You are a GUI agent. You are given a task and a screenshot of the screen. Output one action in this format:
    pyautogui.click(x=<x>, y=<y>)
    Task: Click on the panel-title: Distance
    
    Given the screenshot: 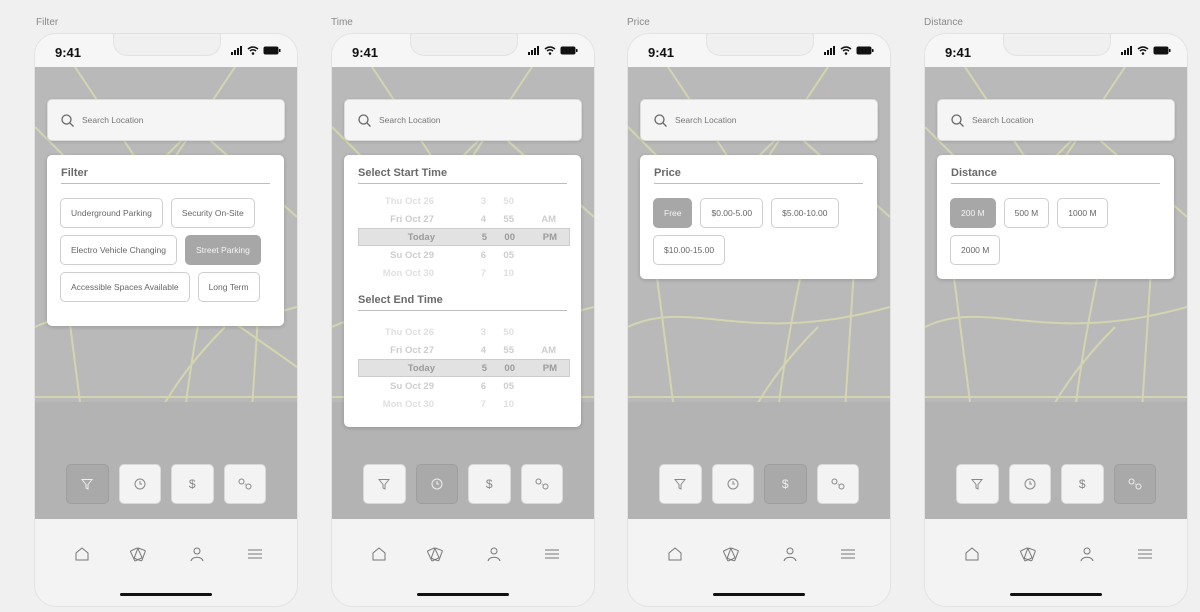 What is the action you would take?
    pyautogui.click(x=1055, y=175)
    